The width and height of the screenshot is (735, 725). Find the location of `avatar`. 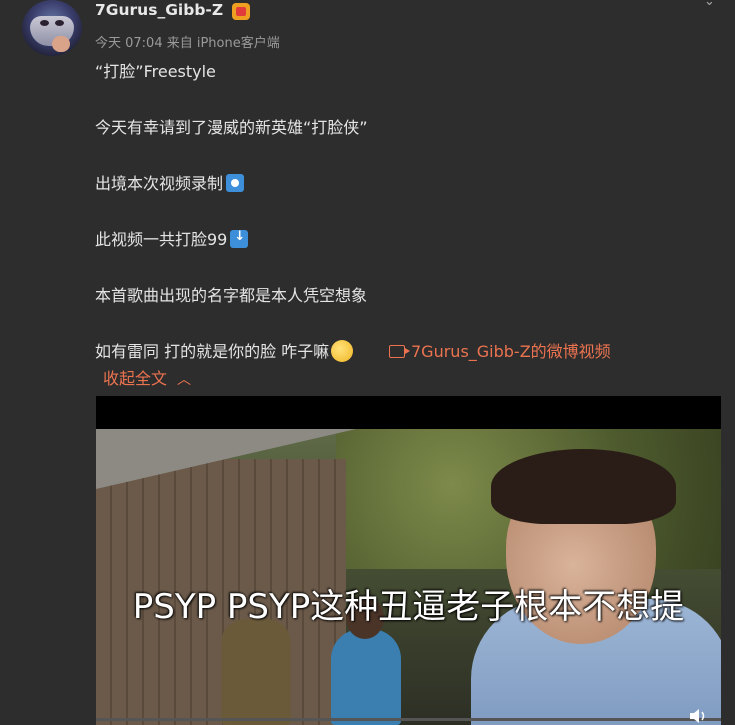

avatar is located at coordinates (52, 28).